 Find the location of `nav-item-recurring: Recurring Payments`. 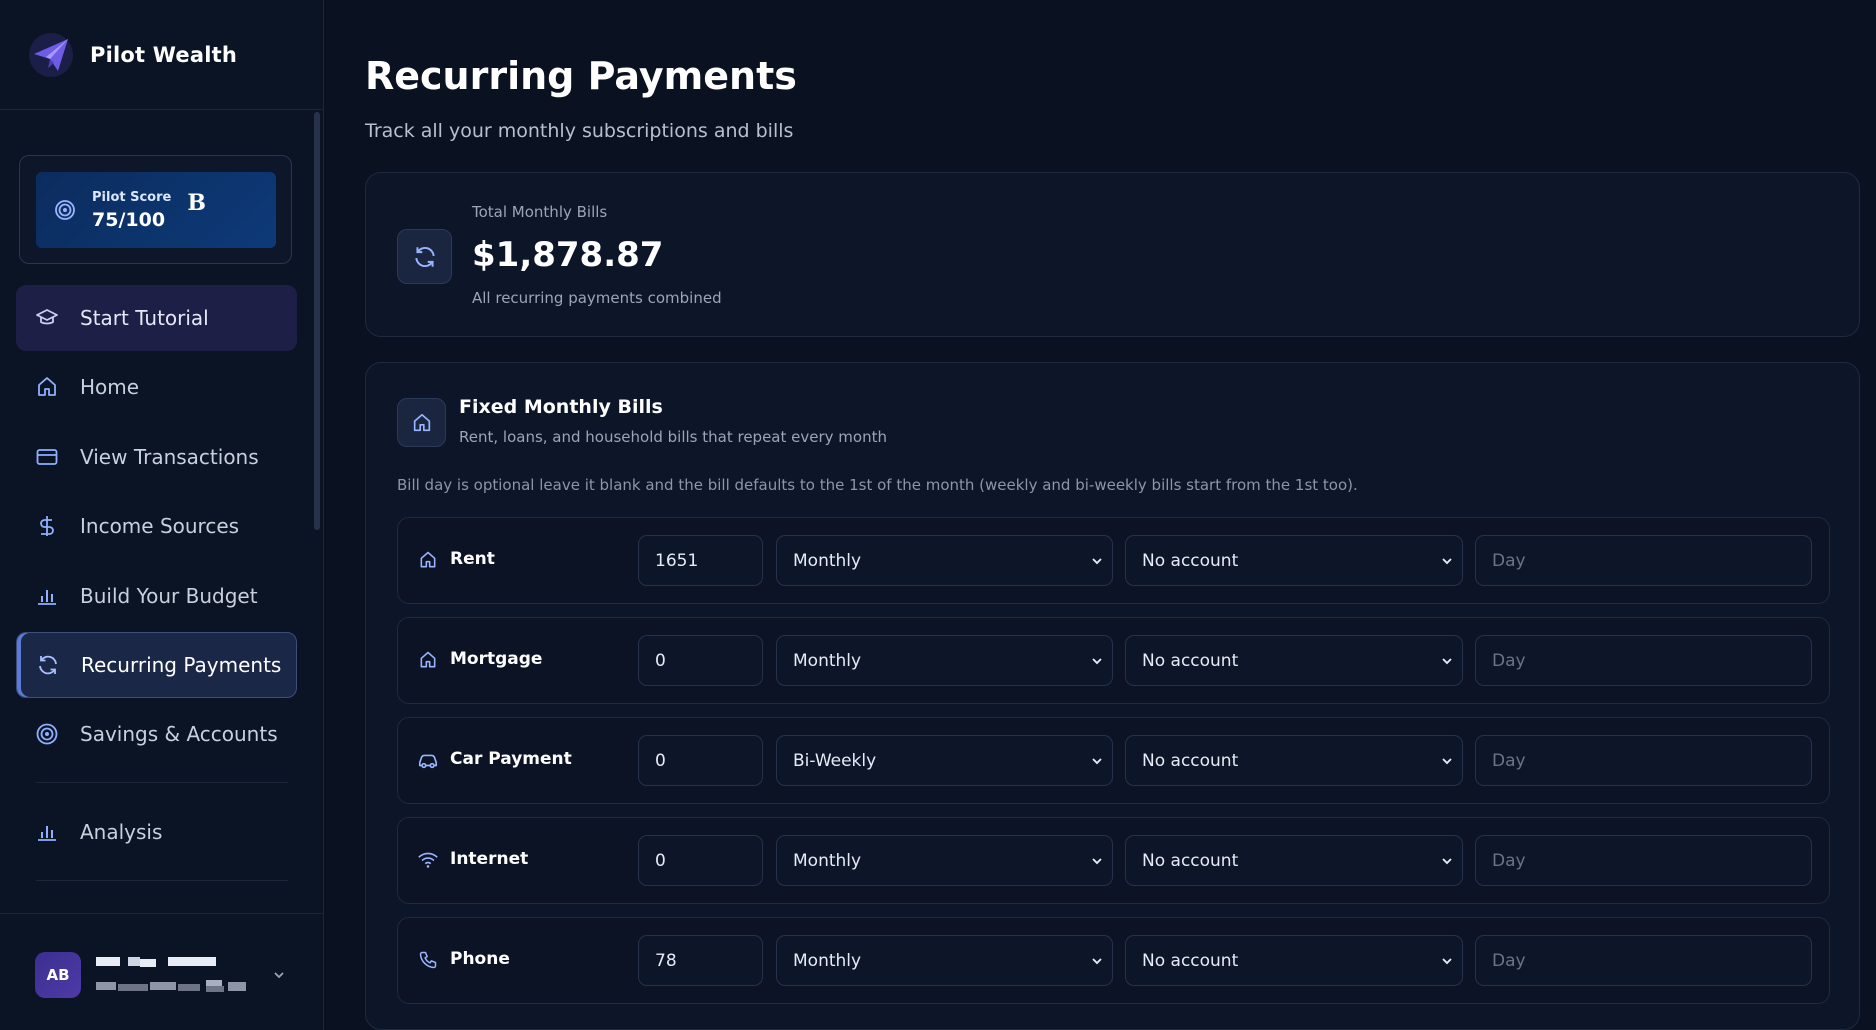

nav-item-recurring: Recurring Payments is located at coordinates (156, 665).